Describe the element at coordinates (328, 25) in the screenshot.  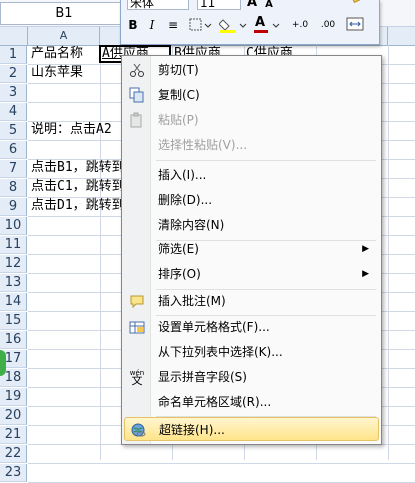
I see `decrease-decimal-button: .00` at that location.